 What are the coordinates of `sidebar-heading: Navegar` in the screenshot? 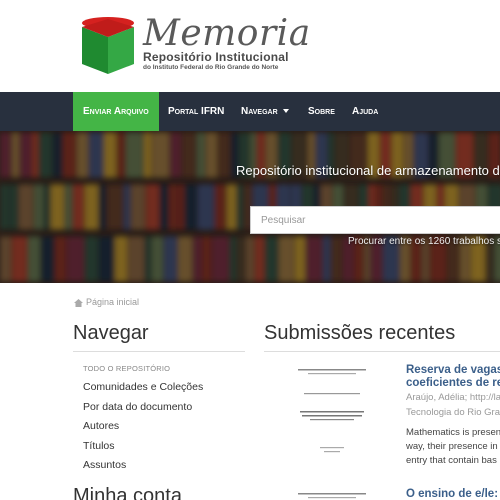 It's located at (111, 333).